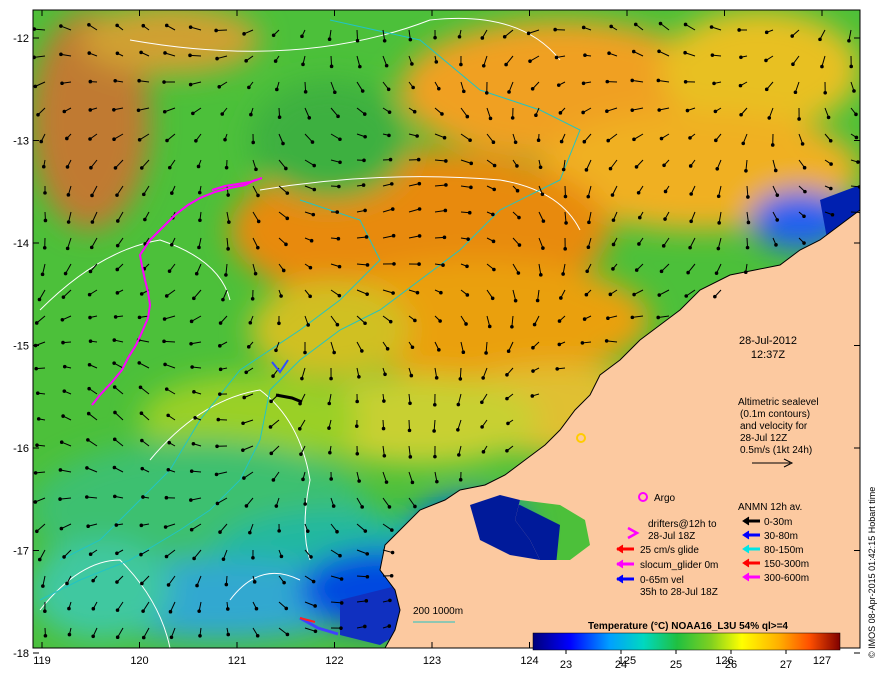 The image size is (880, 680). Describe the element at coordinates (21, 654) in the screenshot. I see `lat-tick-label: -18` at that location.